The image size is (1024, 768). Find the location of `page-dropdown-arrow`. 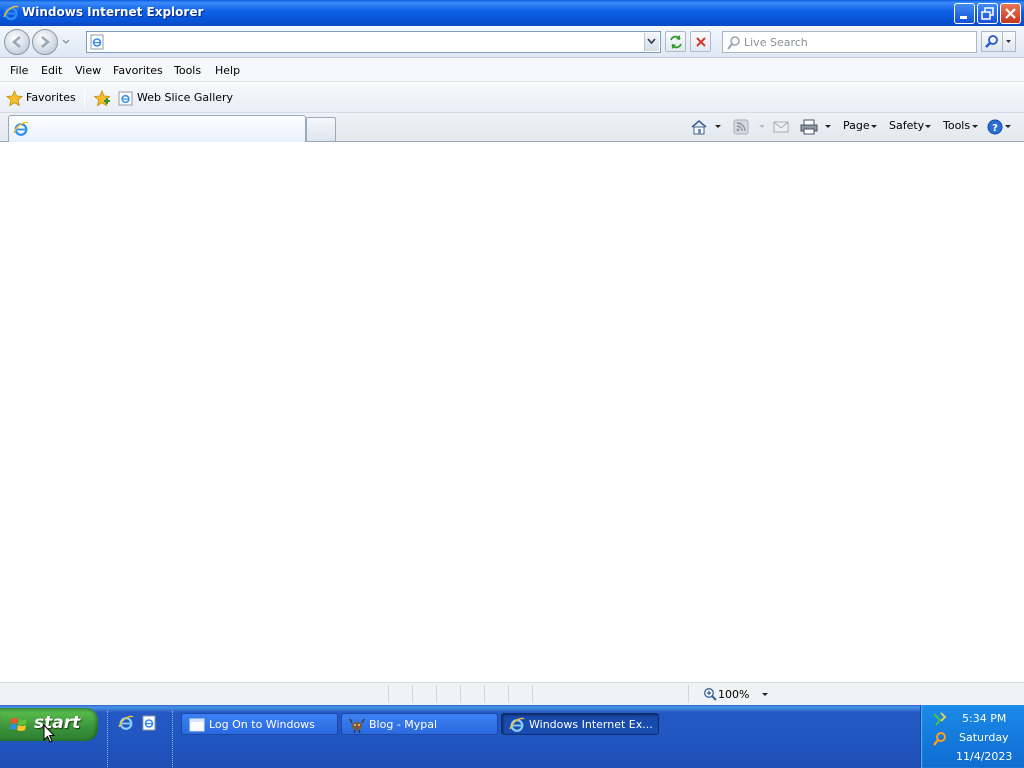

page-dropdown-arrow is located at coordinates (874, 126).